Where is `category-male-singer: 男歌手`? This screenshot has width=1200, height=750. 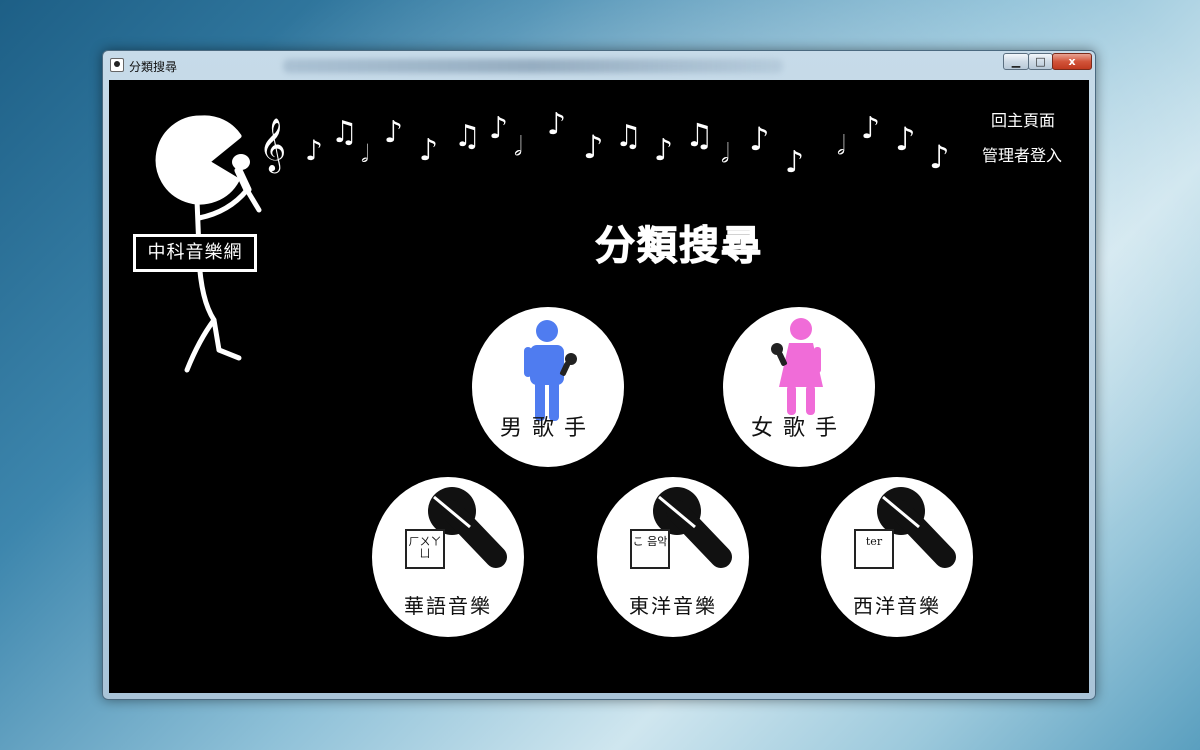
category-male-singer: 男歌手 is located at coordinates (548, 387).